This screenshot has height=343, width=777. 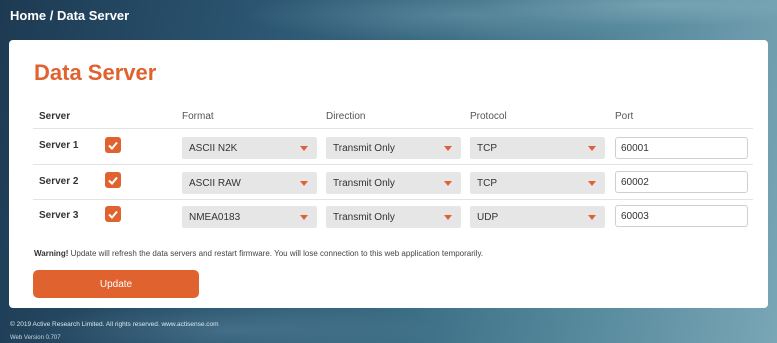 What do you see at coordinates (537, 148) in the screenshot?
I see `server-1-protocol-select: TCP` at bounding box center [537, 148].